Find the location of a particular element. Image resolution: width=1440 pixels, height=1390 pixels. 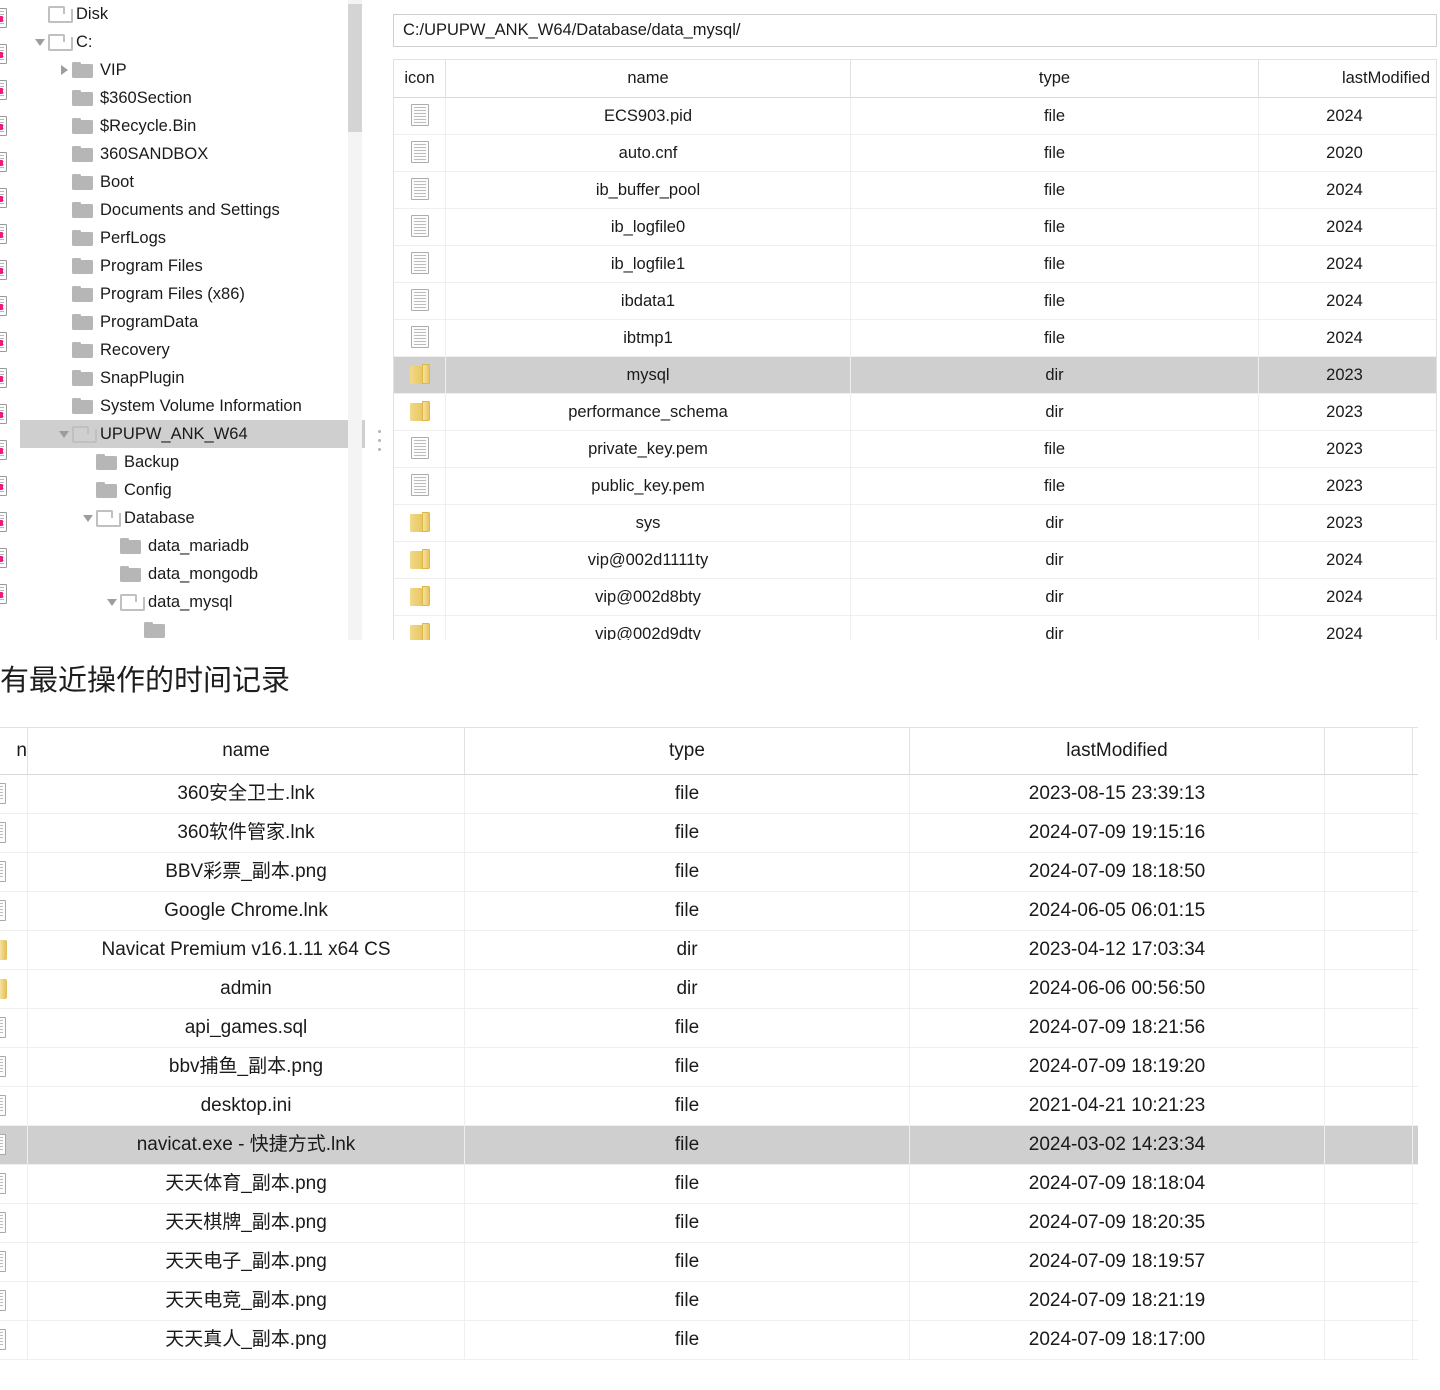

tree-item-data-mariadb: data_mariadb is located at coordinates (192, 546).